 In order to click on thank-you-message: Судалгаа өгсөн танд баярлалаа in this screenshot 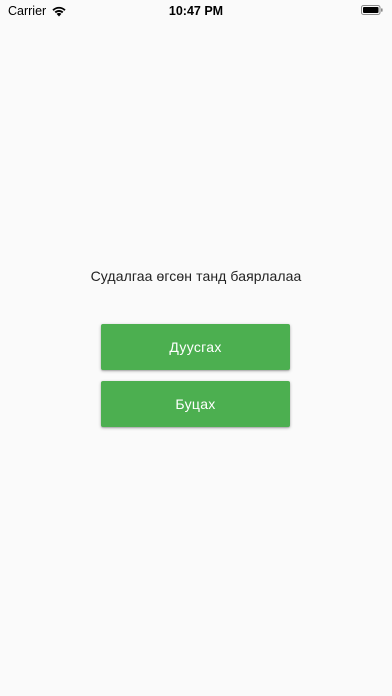, I will do `click(196, 276)`.